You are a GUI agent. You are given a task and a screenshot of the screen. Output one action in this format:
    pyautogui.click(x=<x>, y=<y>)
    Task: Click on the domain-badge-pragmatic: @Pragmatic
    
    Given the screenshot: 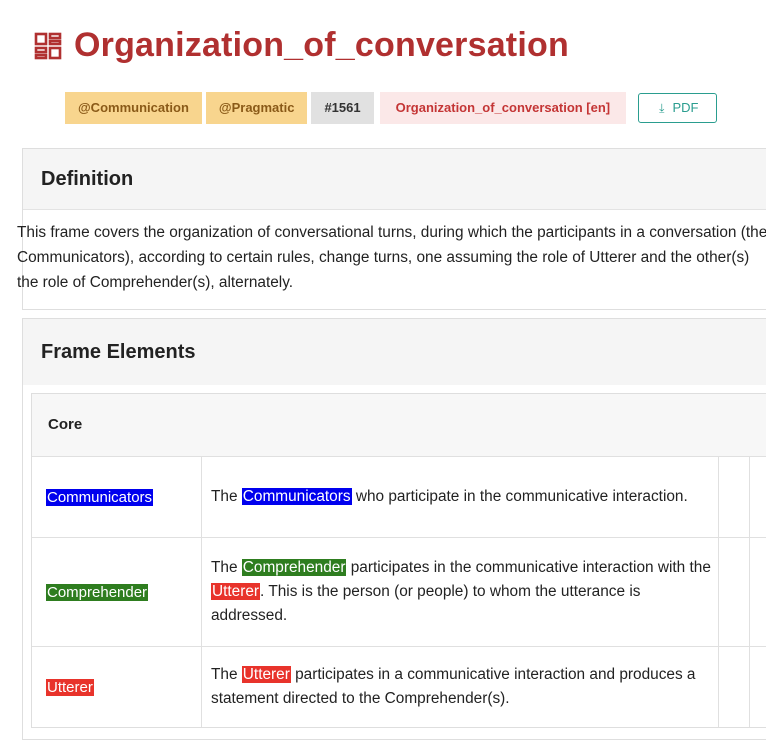 What is the action you would take?
    pyautogui.click(x=256, y=108)
    